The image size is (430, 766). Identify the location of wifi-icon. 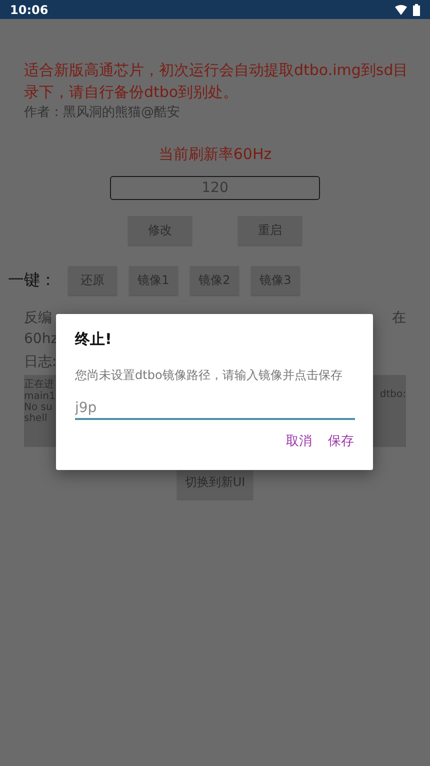
(401, 9).